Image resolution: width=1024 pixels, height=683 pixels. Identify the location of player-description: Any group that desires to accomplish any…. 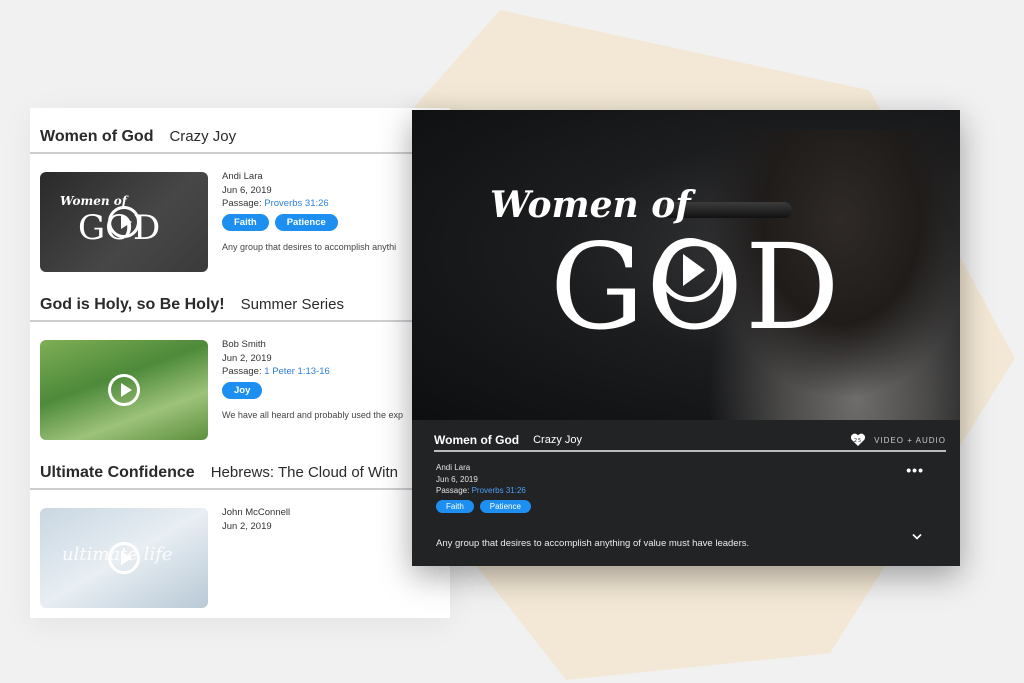
(593, 543).